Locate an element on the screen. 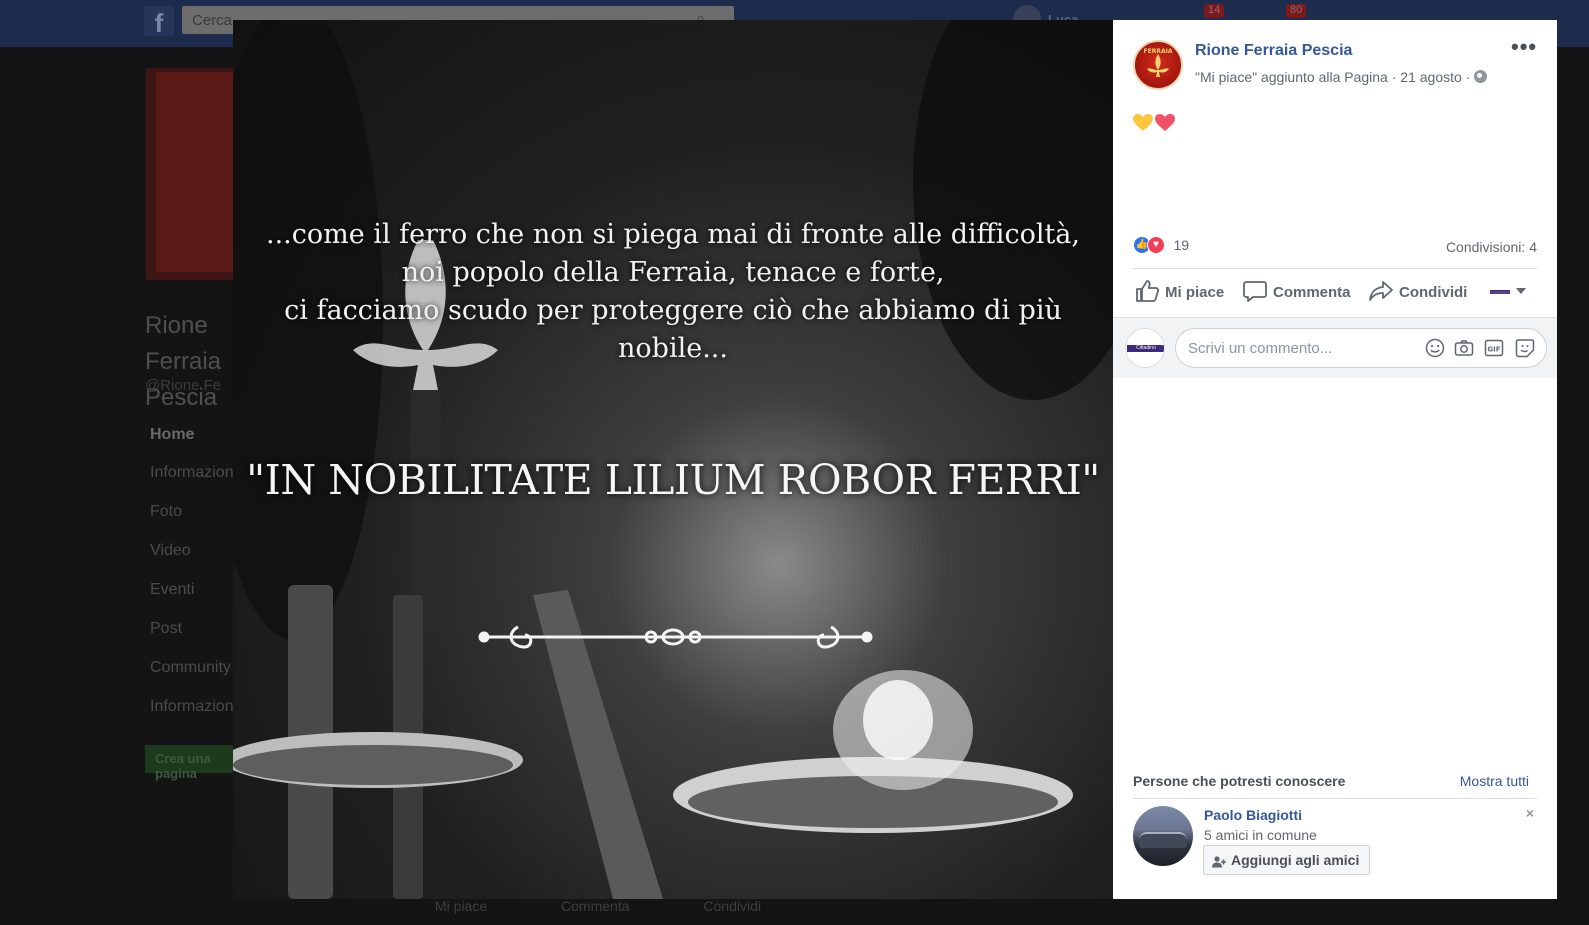 This screenshot has width=1589, height=925. page-name-link: Rione Ferraia Pescia is located at coordinates (1273, 51).